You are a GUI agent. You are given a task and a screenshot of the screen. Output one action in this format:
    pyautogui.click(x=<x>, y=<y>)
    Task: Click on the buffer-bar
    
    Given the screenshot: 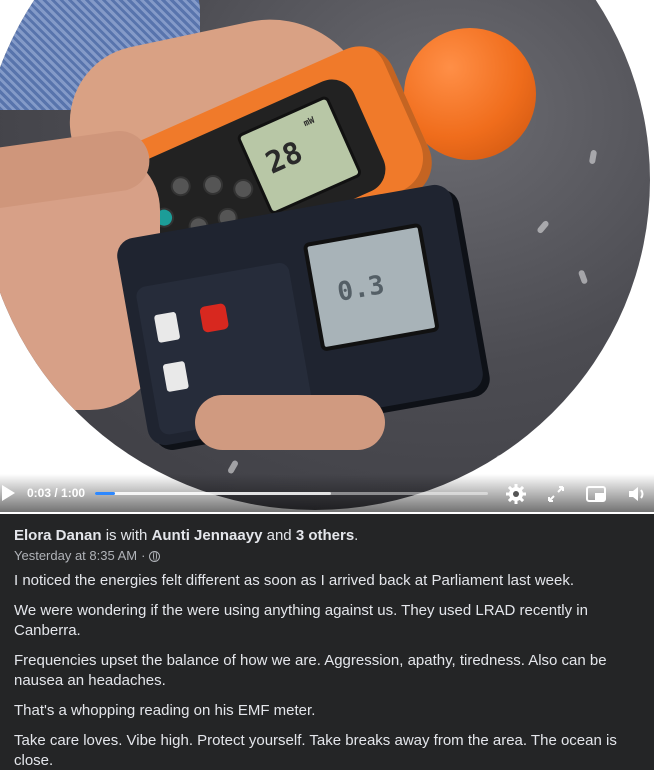 What is the action you would take?
    pyautogui.click(x=213, y=493)
    